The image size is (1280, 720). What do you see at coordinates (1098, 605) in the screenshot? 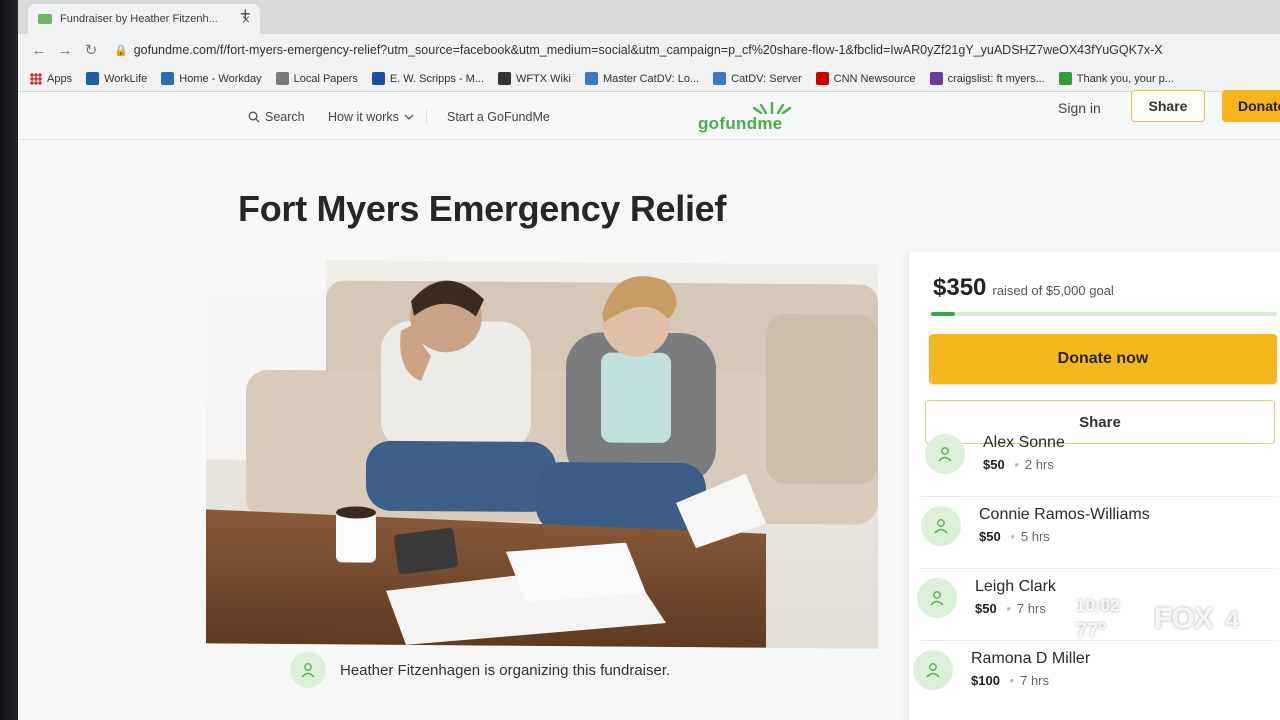
I see `broadcast-time: 10:02` at bounding box center [1098, 605].